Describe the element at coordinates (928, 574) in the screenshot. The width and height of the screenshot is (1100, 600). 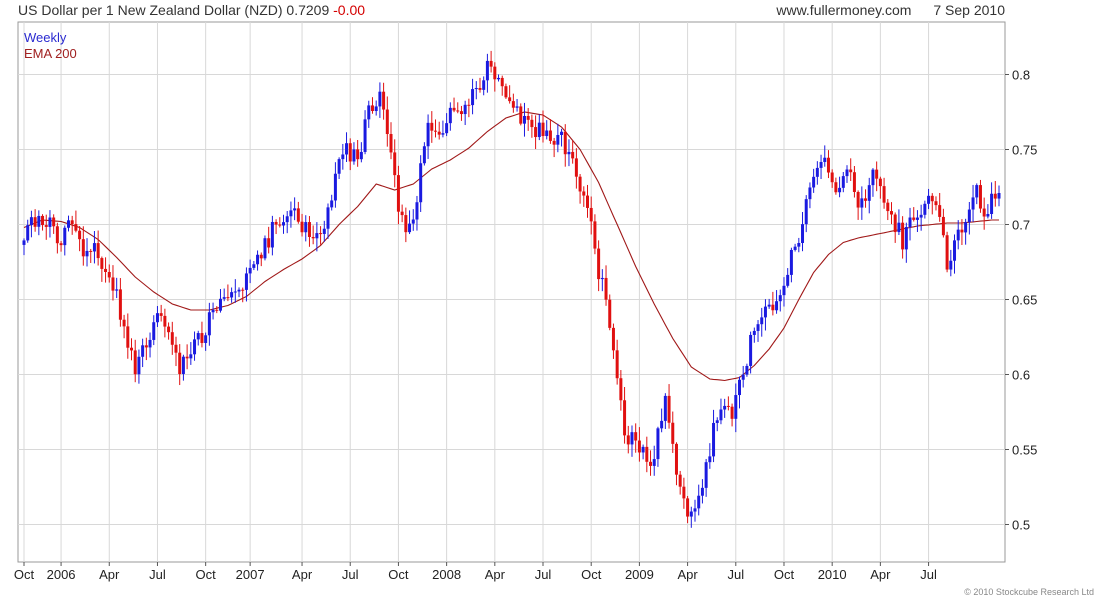
I see `x-tick-label: Jul` at that location.